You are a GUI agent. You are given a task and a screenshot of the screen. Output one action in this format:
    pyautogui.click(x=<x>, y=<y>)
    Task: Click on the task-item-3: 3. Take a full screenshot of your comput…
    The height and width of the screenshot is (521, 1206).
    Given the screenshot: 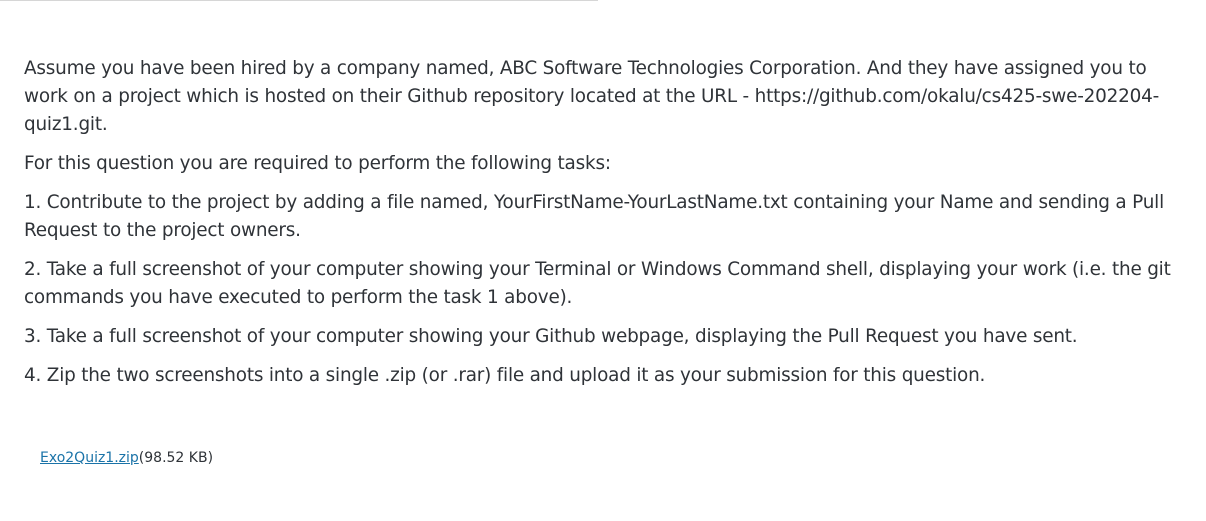 What is the action you would take?
    pyautogui.click(x=551, y=336)
    